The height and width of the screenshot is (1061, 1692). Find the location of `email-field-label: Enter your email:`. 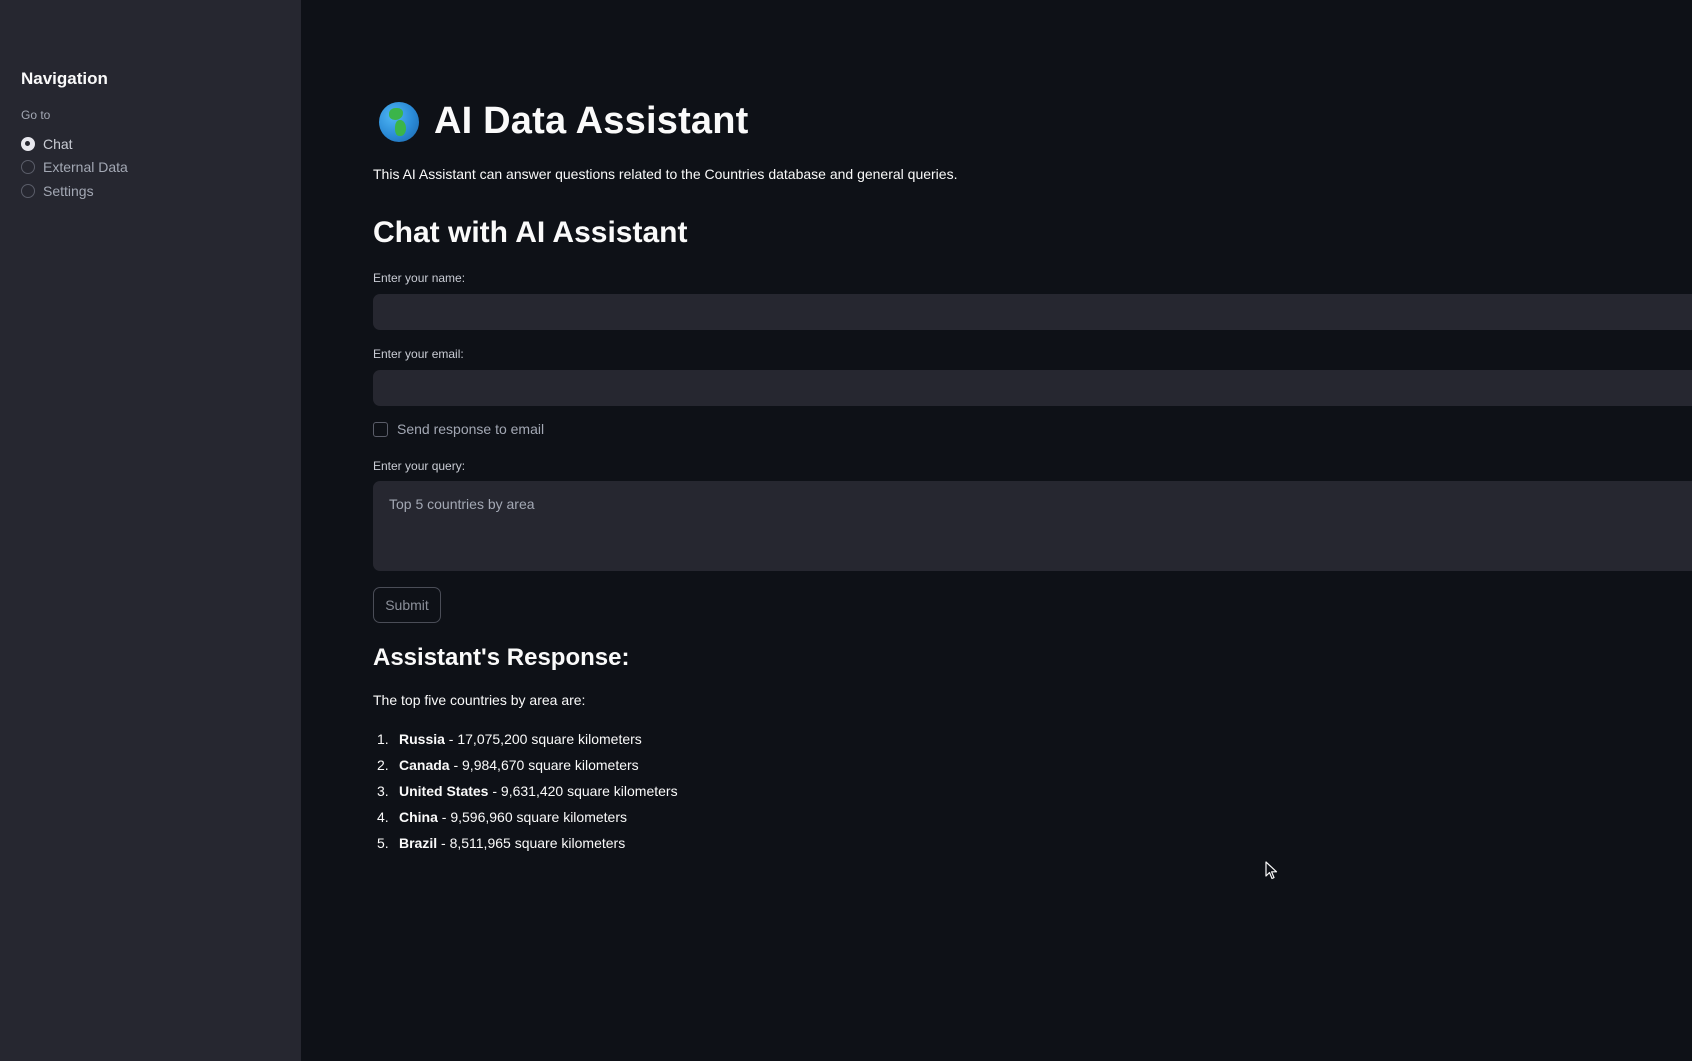

email-field-label: Enter your email: is located at coordinates (418, 354).